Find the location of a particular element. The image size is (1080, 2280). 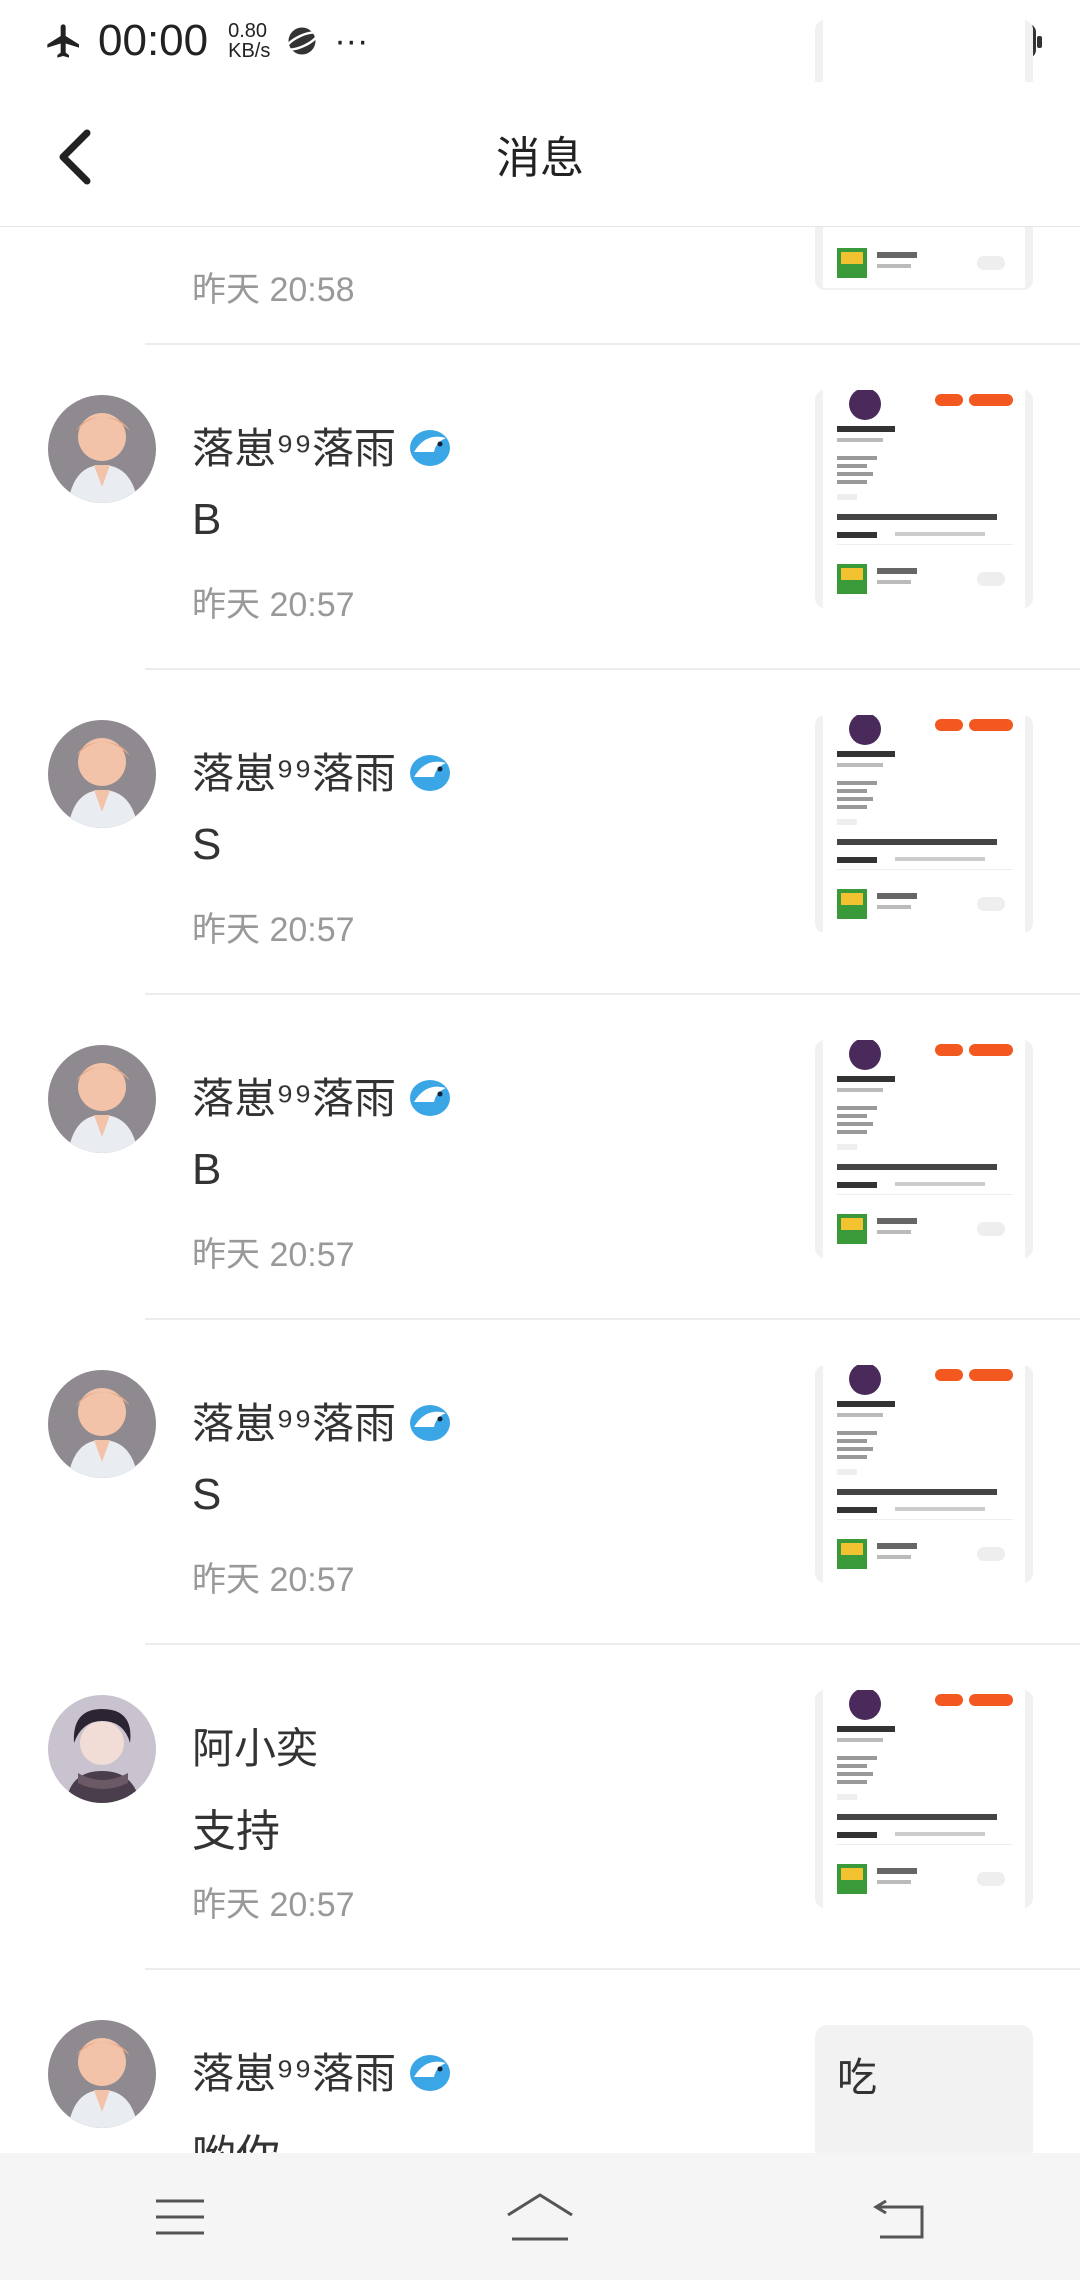

chevron-left-icon is located at coordinates (75, 157).